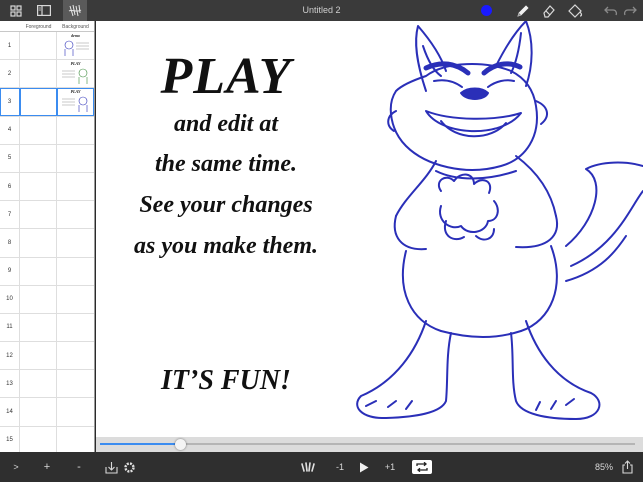 The width and height of the screenshot is (643, 482). Describe the element at coordinates (10, 46) in the screenshot. I see `frame-number: 1` at that location.